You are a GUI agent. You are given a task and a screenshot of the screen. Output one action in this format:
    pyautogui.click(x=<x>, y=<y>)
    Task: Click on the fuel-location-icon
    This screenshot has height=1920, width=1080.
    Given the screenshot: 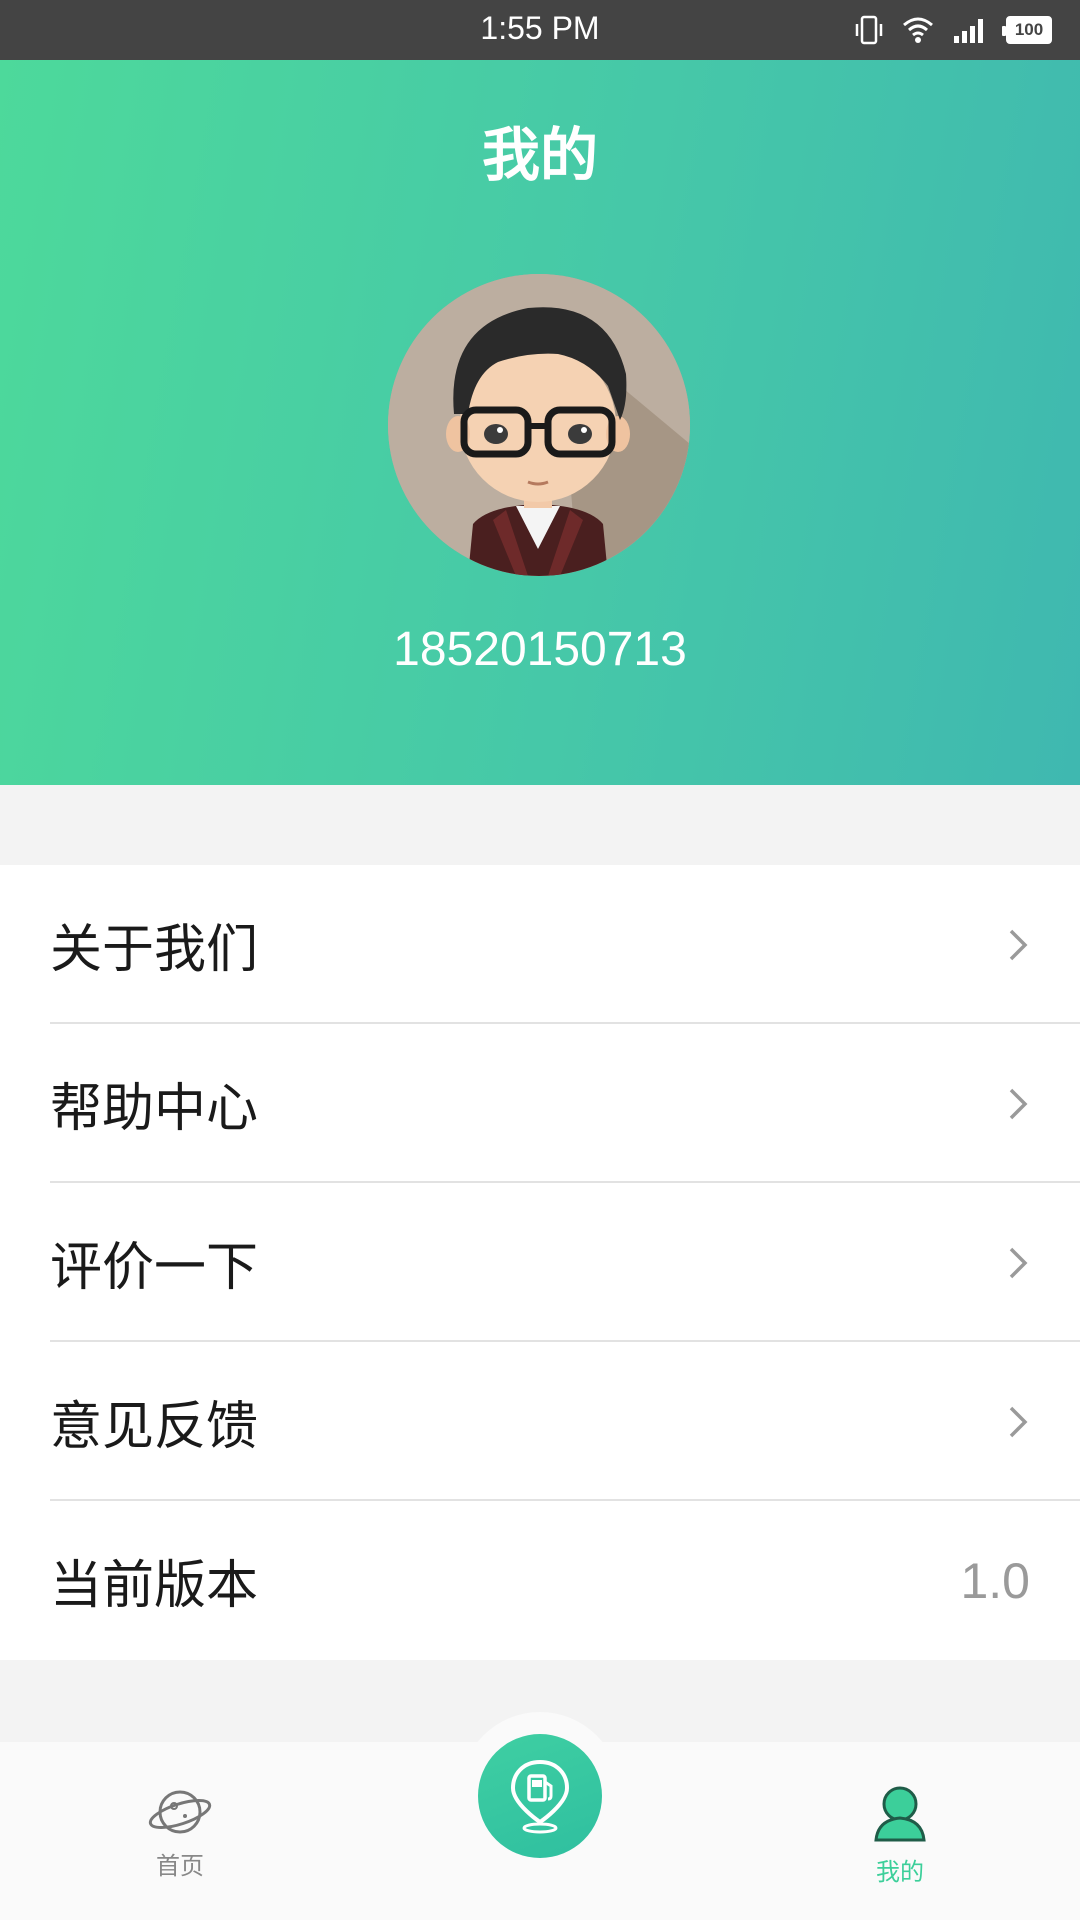 What is the action you would take?
    pyautogui.click(x=540, y=1796)
    